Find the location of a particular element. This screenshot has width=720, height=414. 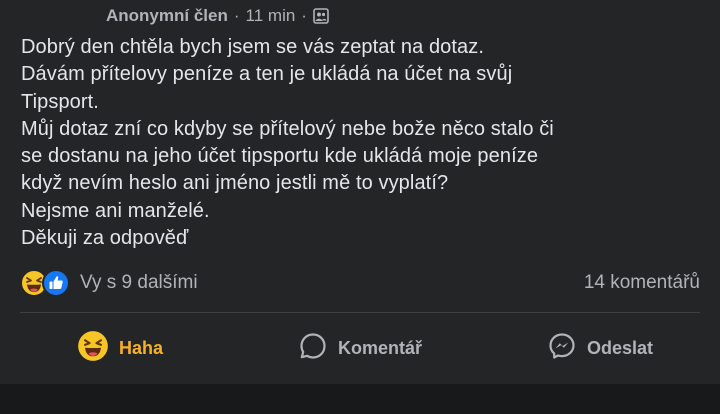

comment-button: Komentář is located at coordinates (360, 348).